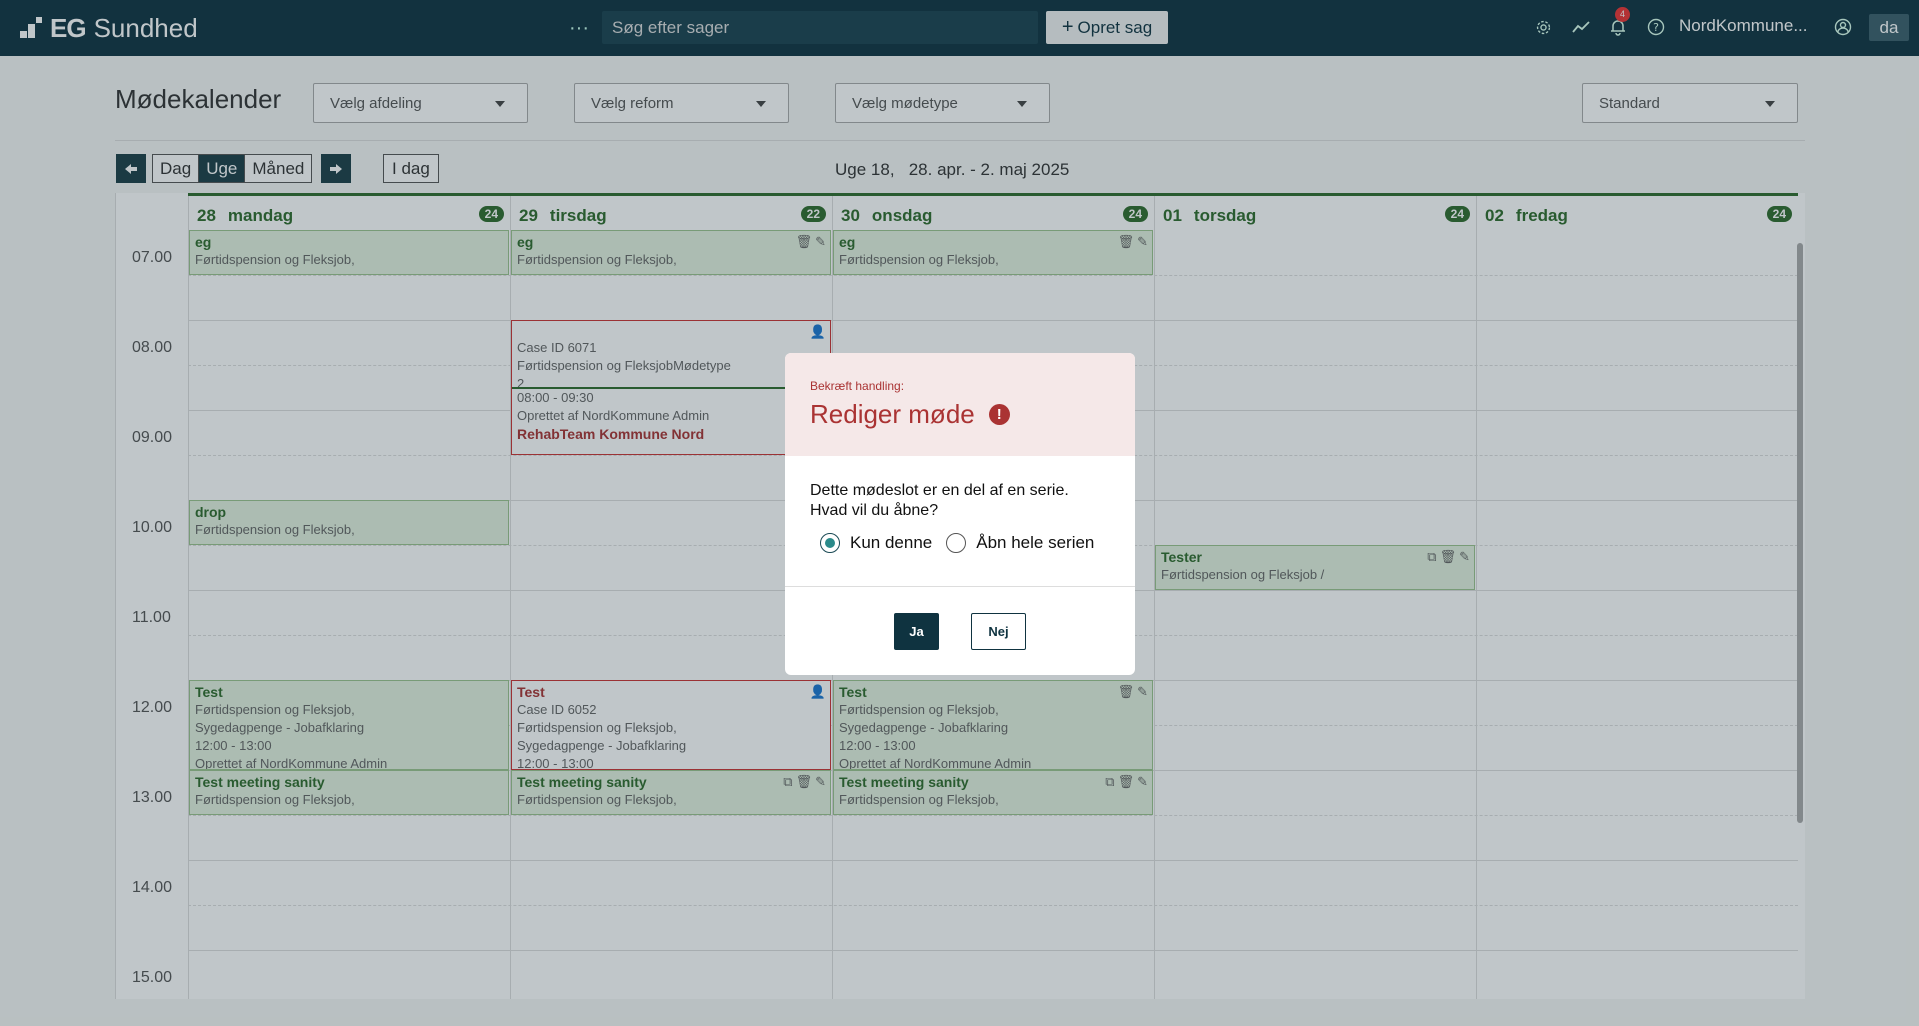 The width and height of the screenshot is (1919, 1026). Describe the element at coordinates (857, 386) in the screenshot. I see `dialog-pretitle: Bekræft handling:` at that location.